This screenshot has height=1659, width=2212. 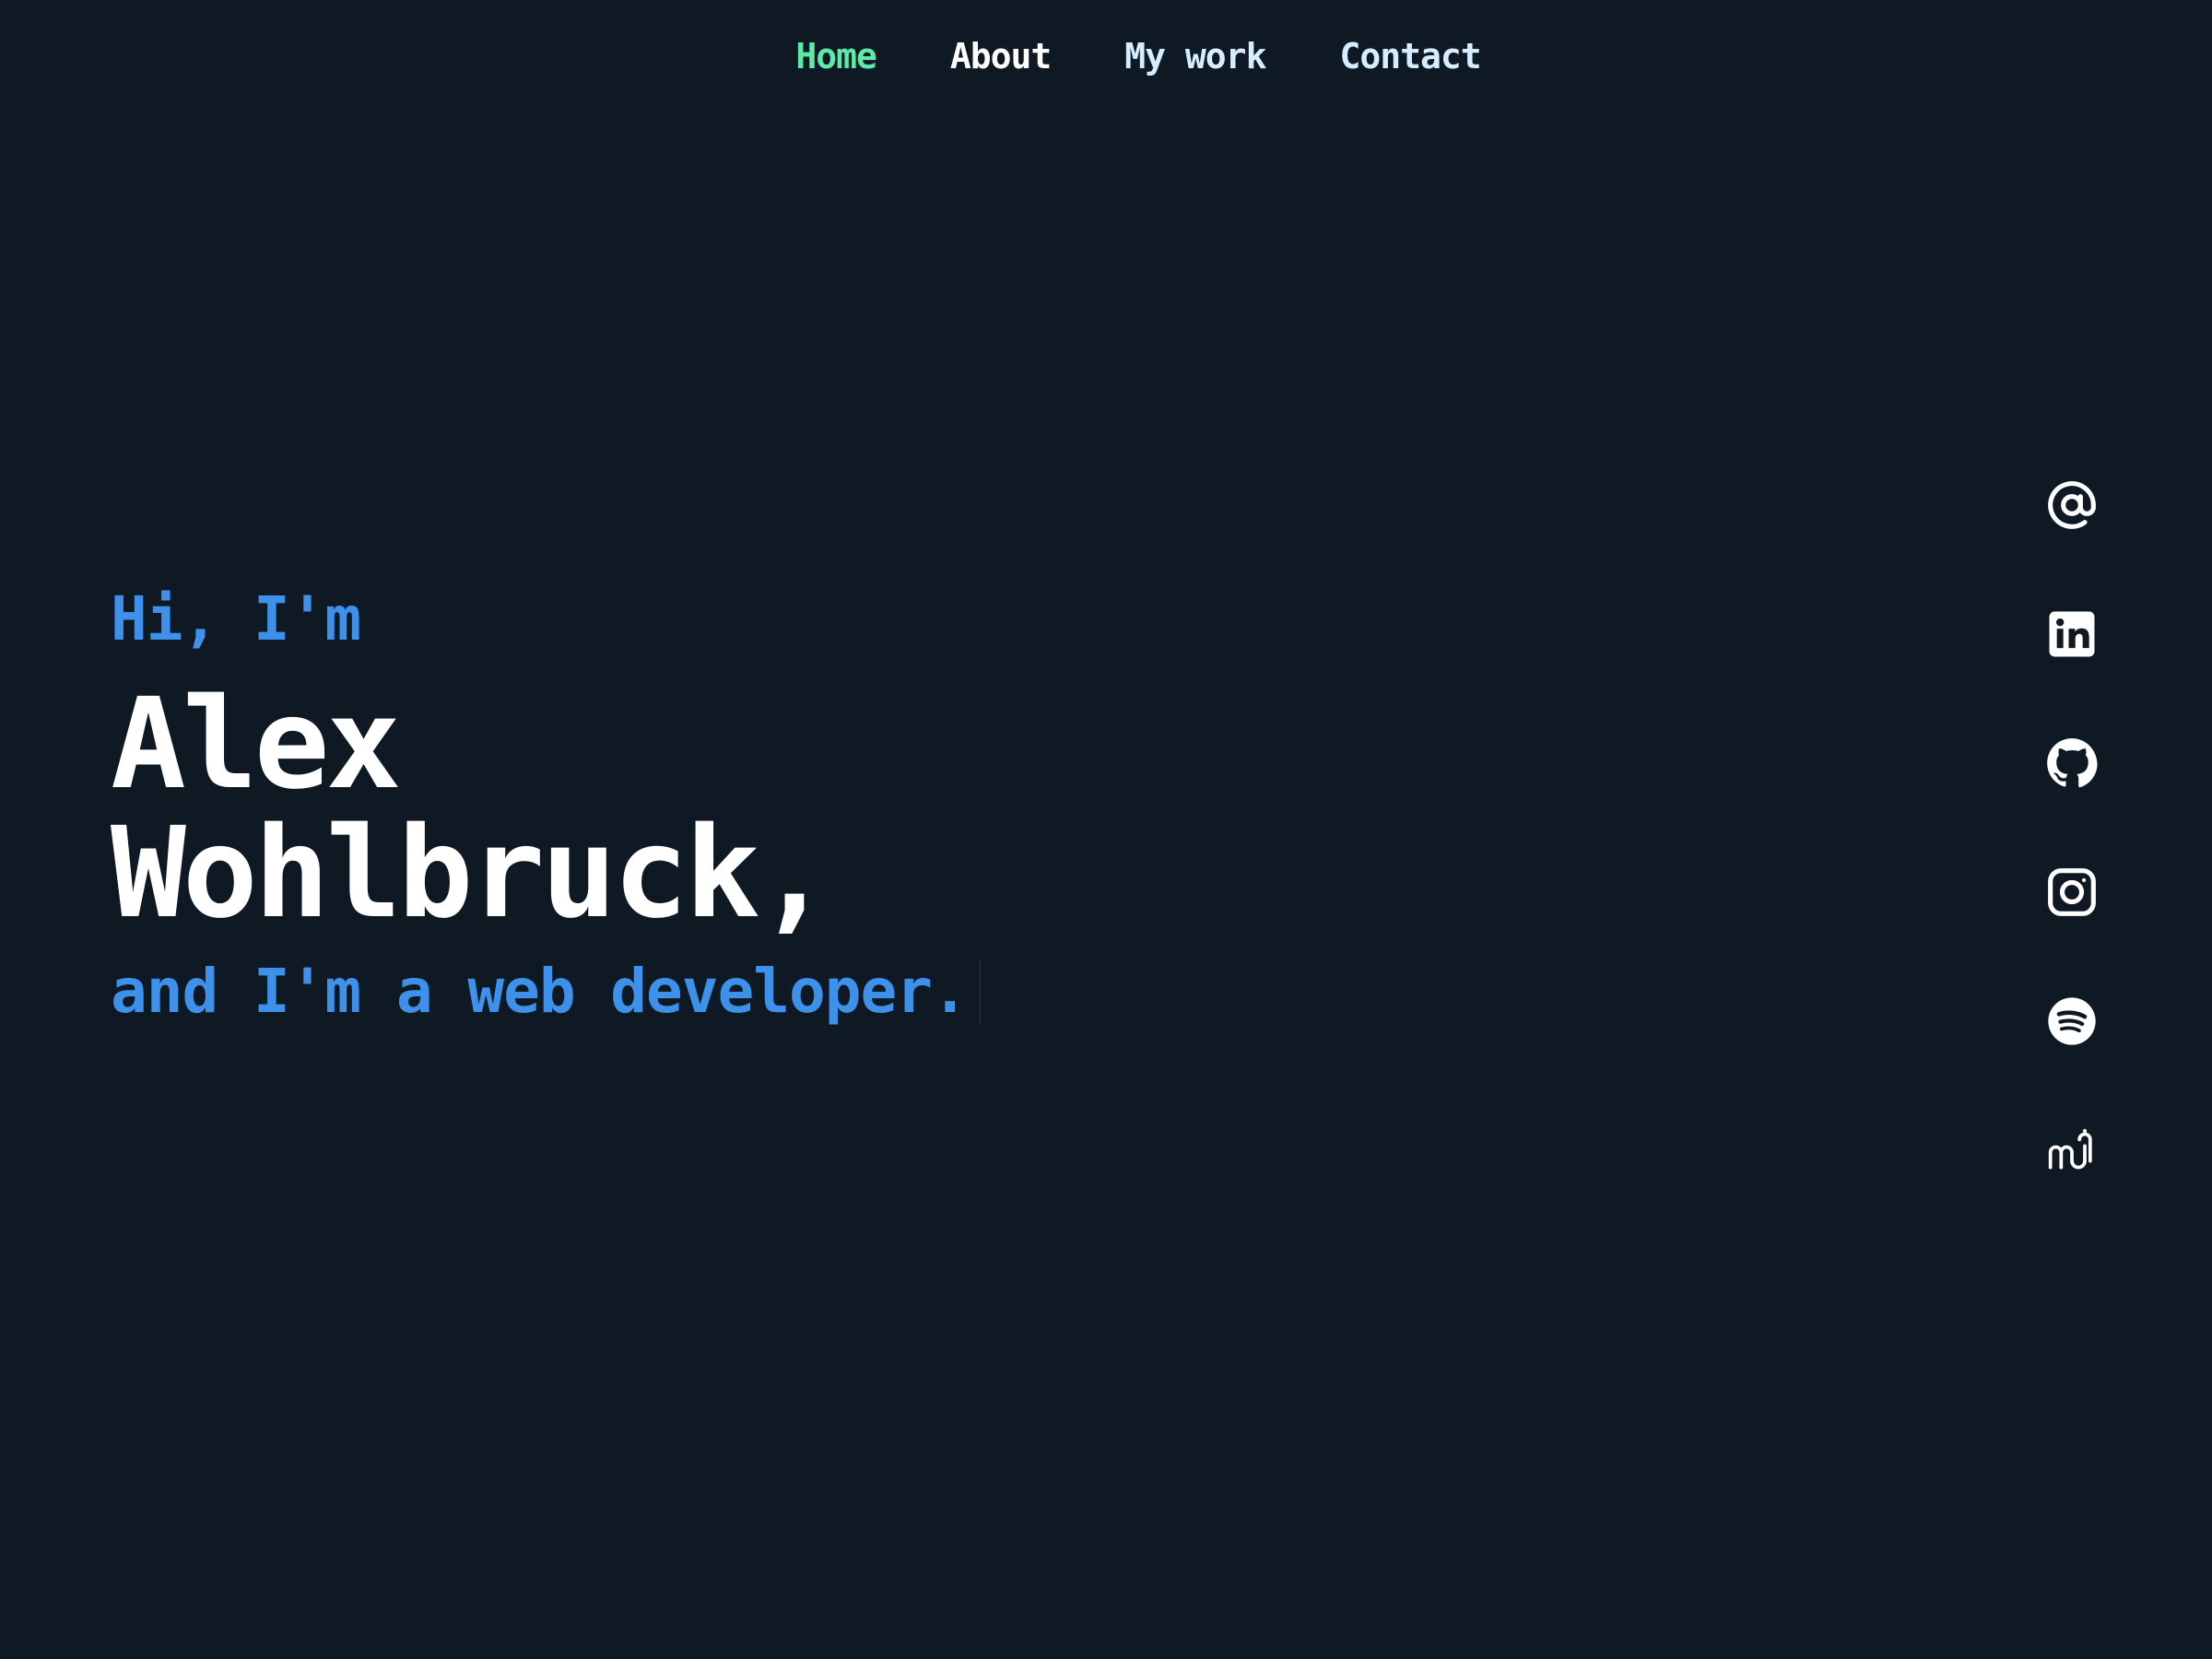 What do you see at coordinates (2072, 827) in the screenshot?
I see `social-links` at bounding box center [2072, 827].